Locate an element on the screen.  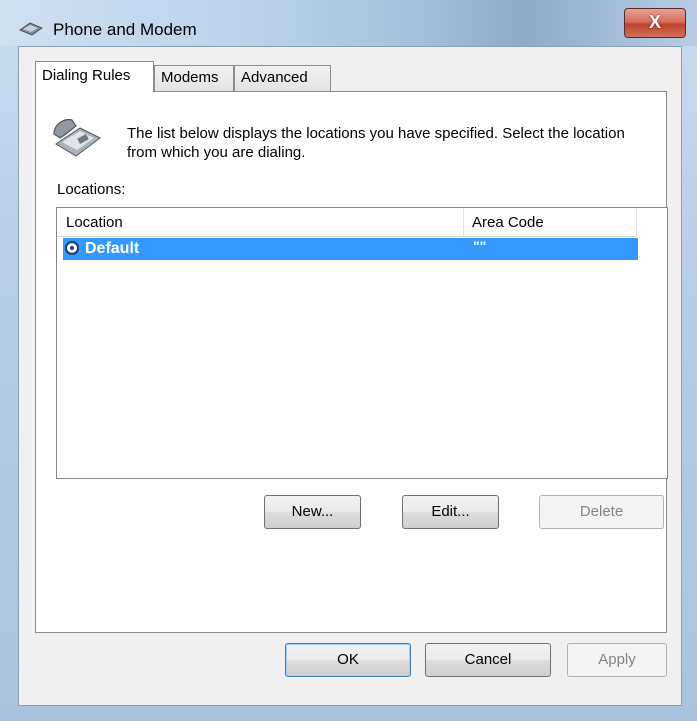
ok-button: OK is located at coordinates (348, 660).